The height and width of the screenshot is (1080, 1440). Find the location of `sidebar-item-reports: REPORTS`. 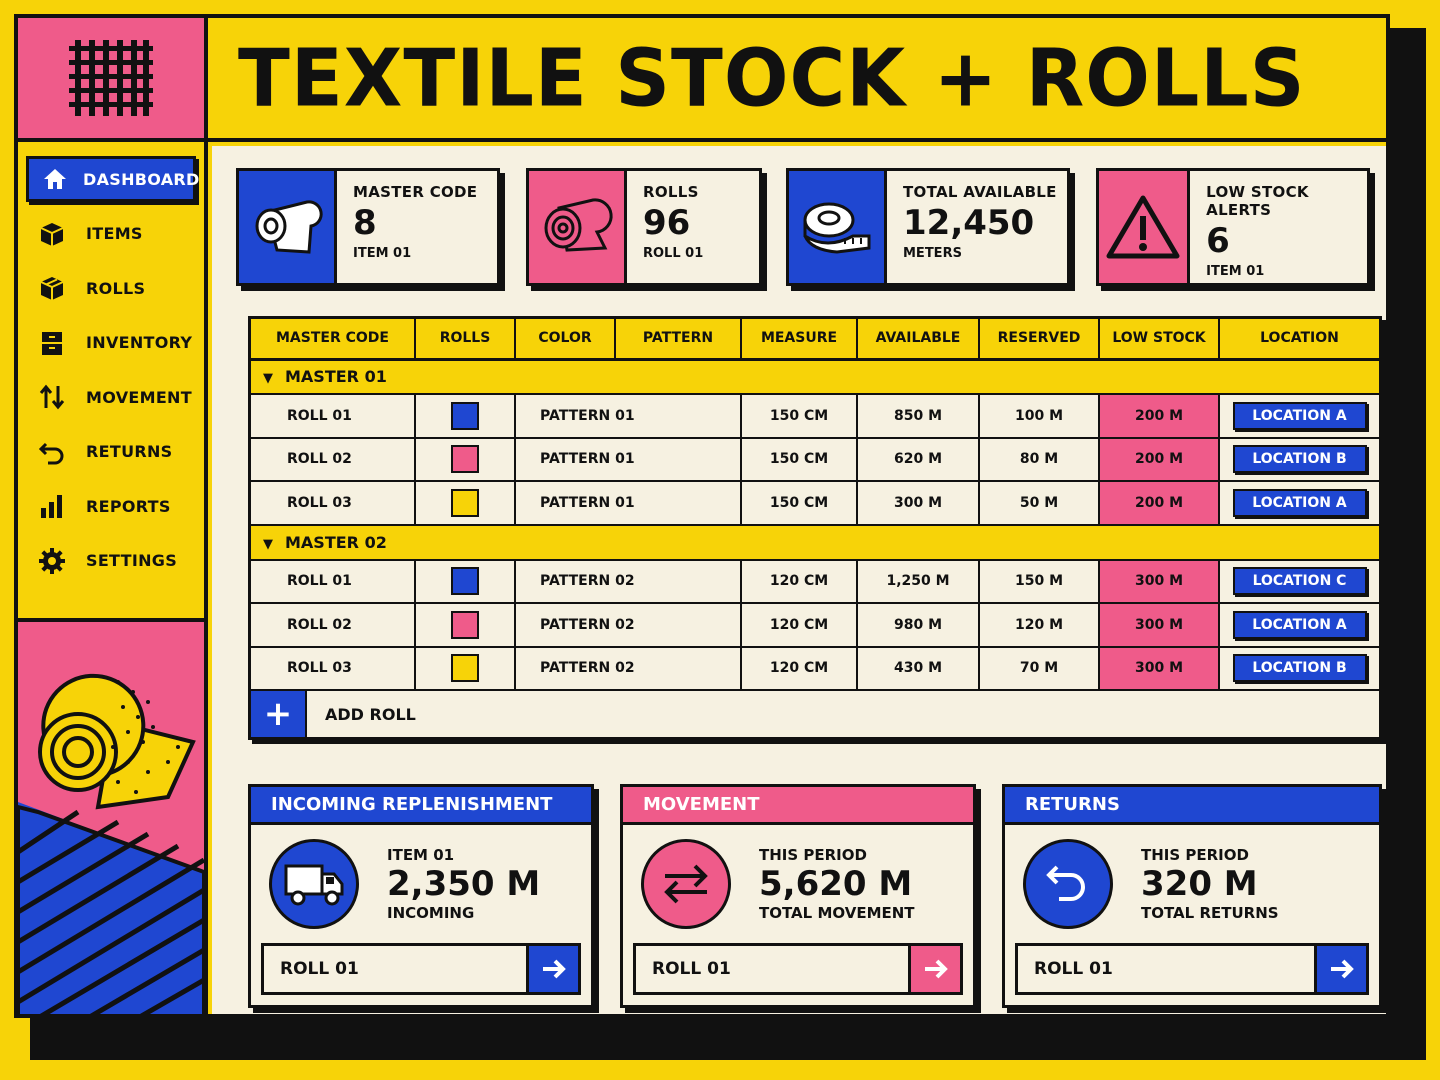

sidebar-item-reports: REPORTS is located at coordinates (111, 506).